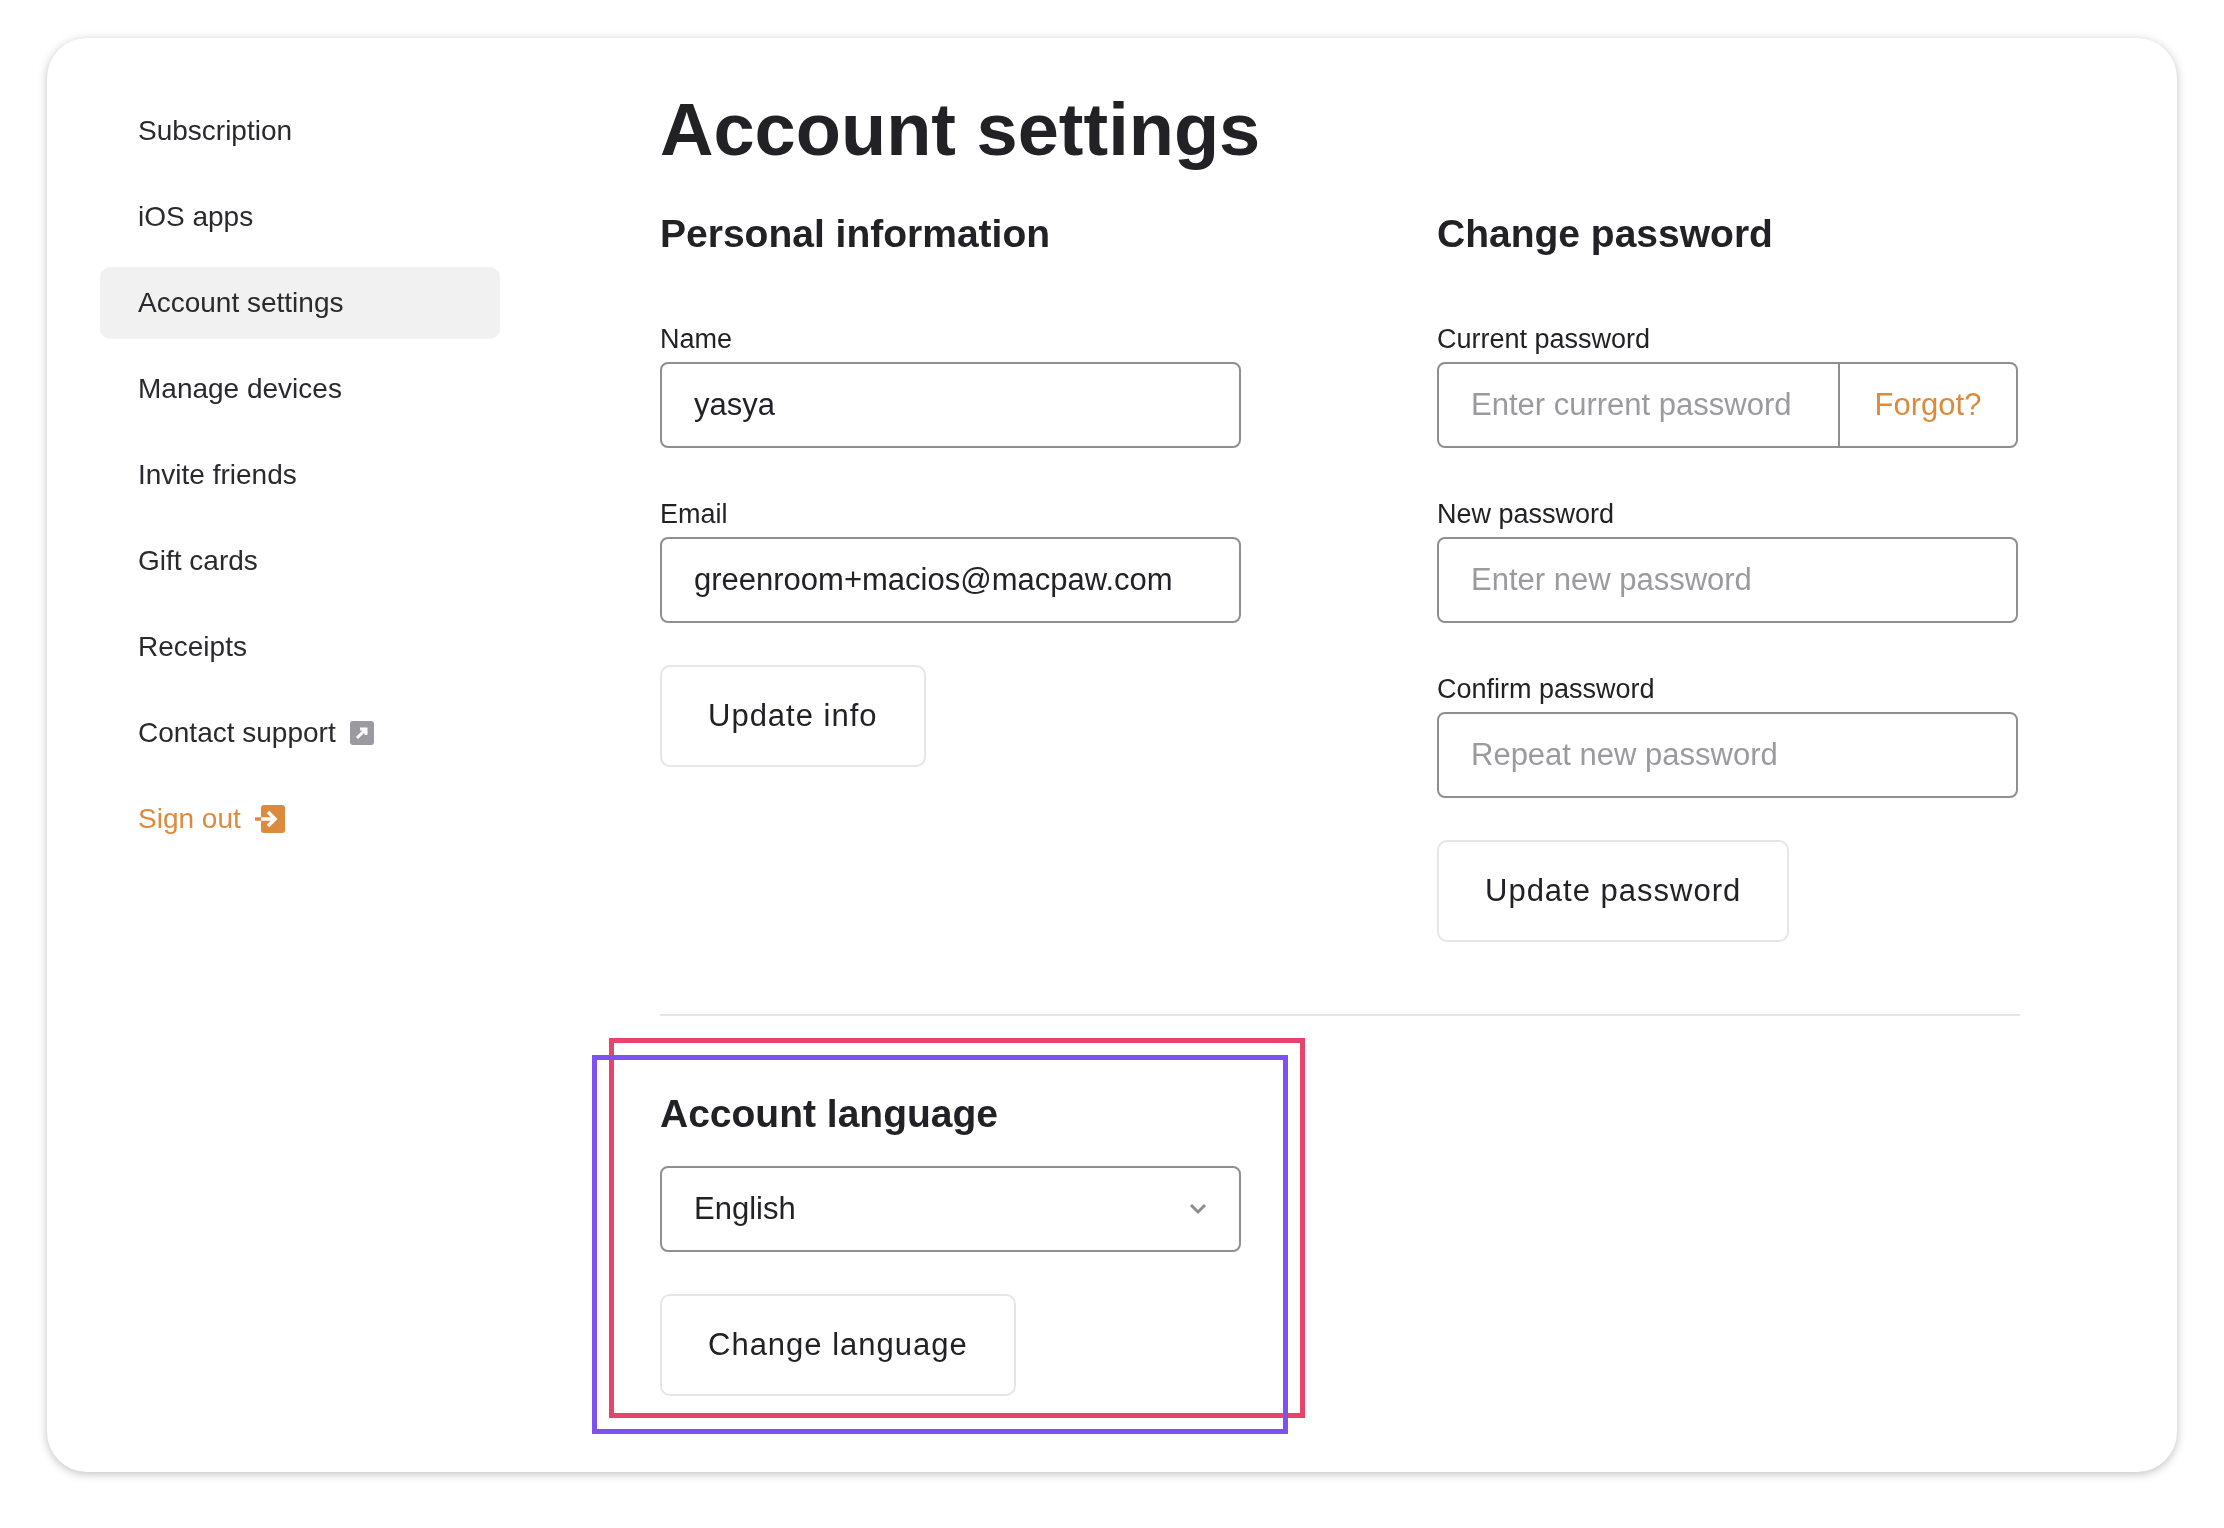 The image size is (2224, 1528). Describe the element at coordinates (1526, 514) in the screenshot. I see `field-label: New password` at that location.